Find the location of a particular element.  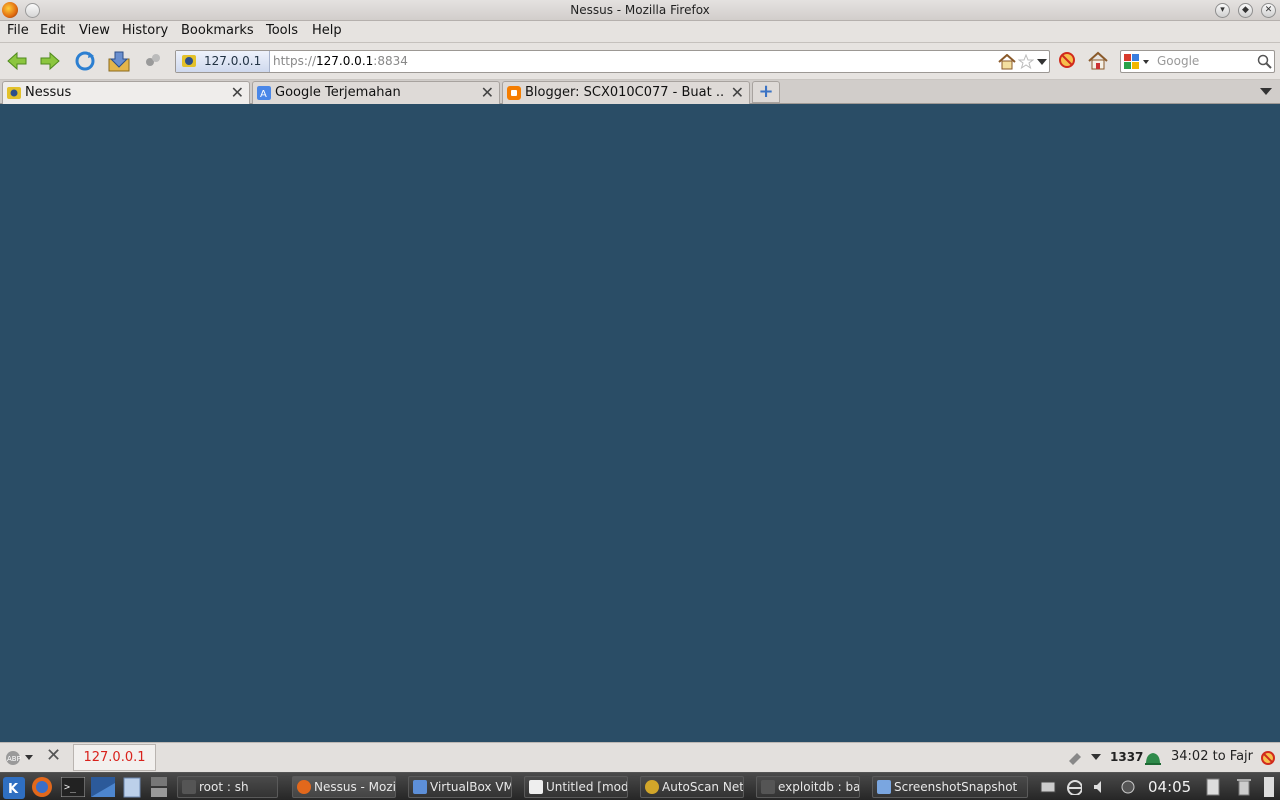

bookmark-star-icon is located at coordinates (1026, 62).